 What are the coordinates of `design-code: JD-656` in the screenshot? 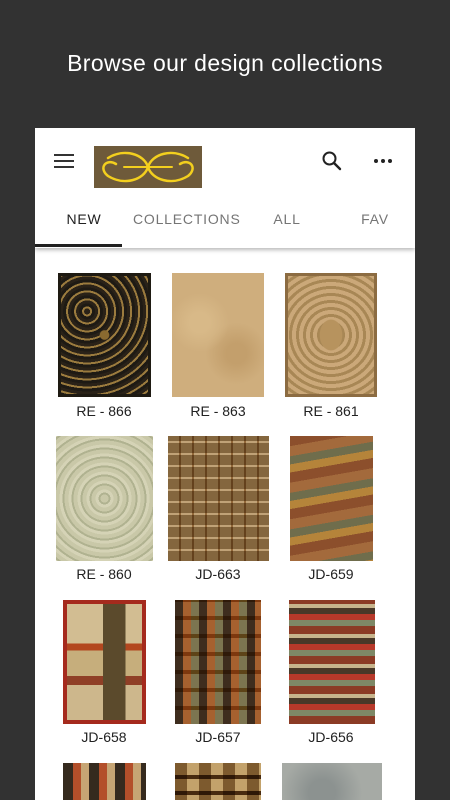 It's located at (331, 737).